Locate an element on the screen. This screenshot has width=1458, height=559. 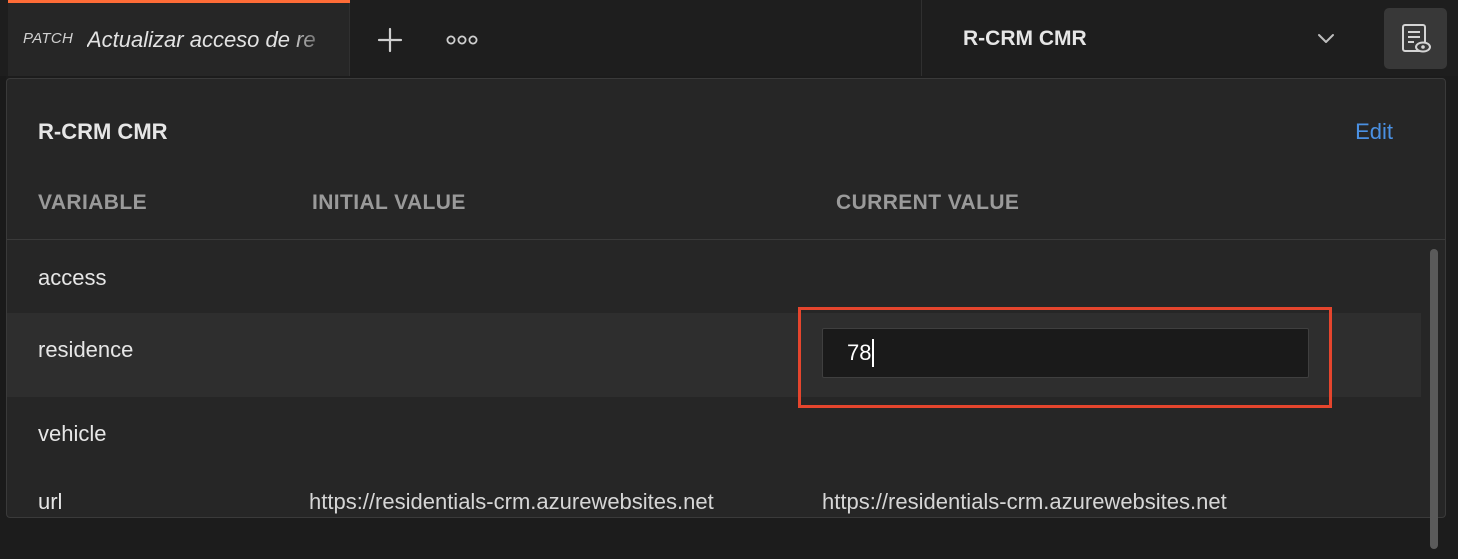
new-tab-button is located at coordinates (390, 40).